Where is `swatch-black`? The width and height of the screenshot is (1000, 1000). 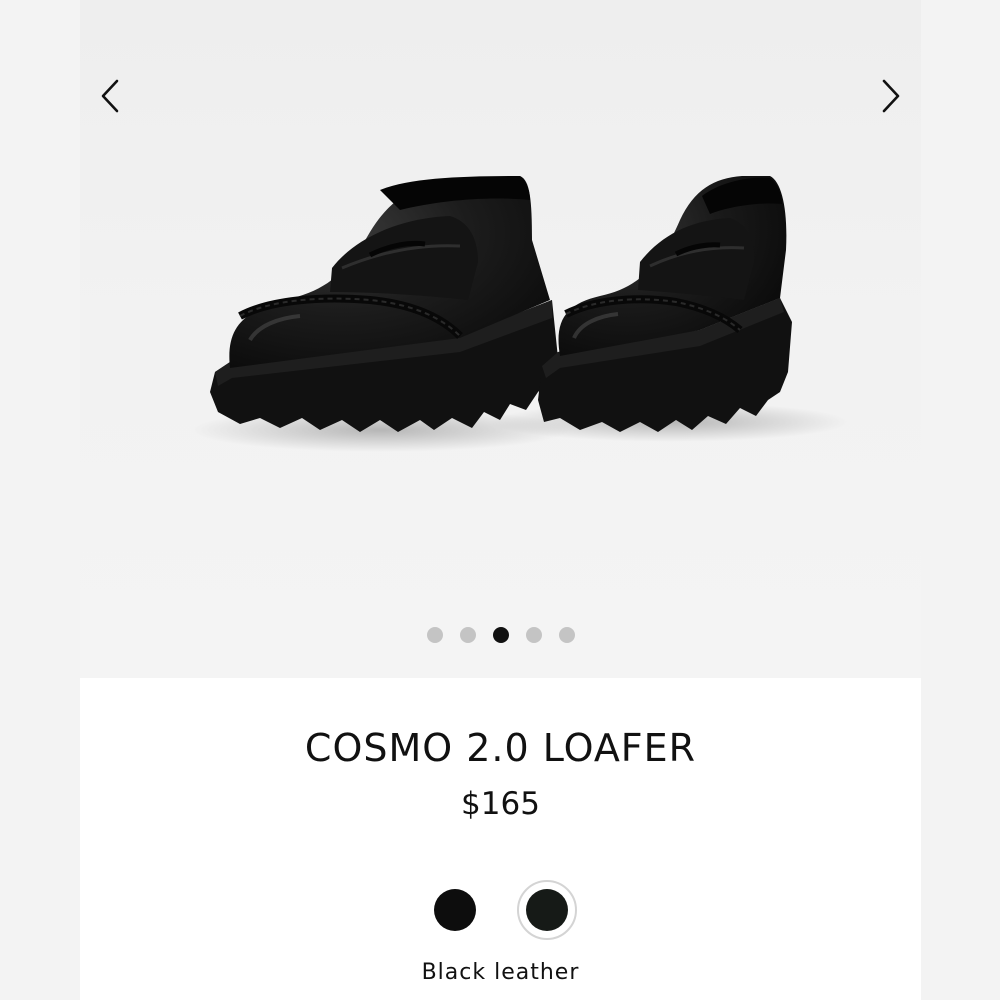
swatch-black is located at coordinates (455, 910).